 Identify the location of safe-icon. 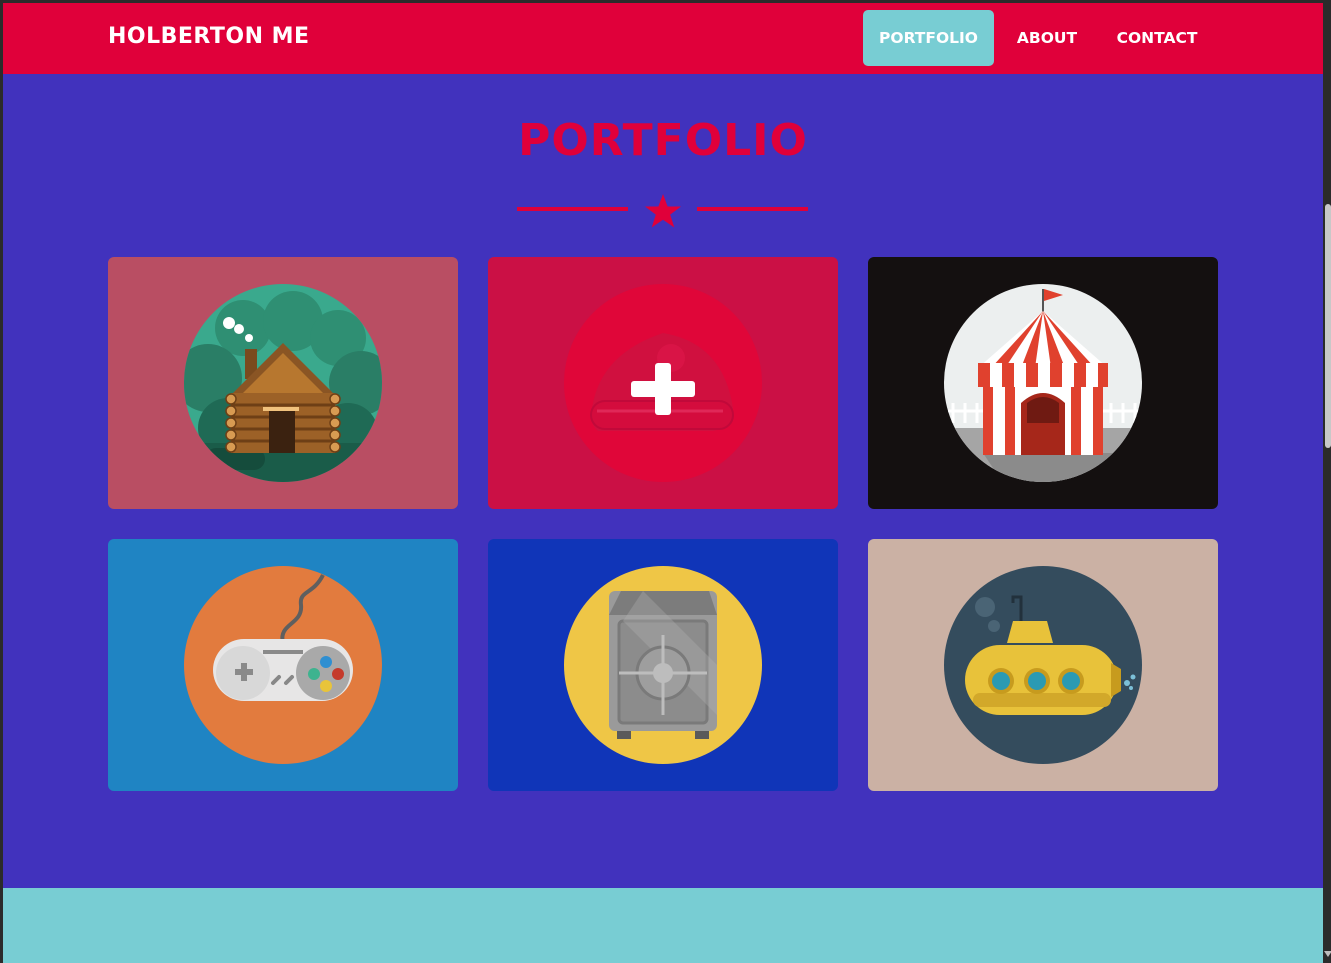
(663, 665).